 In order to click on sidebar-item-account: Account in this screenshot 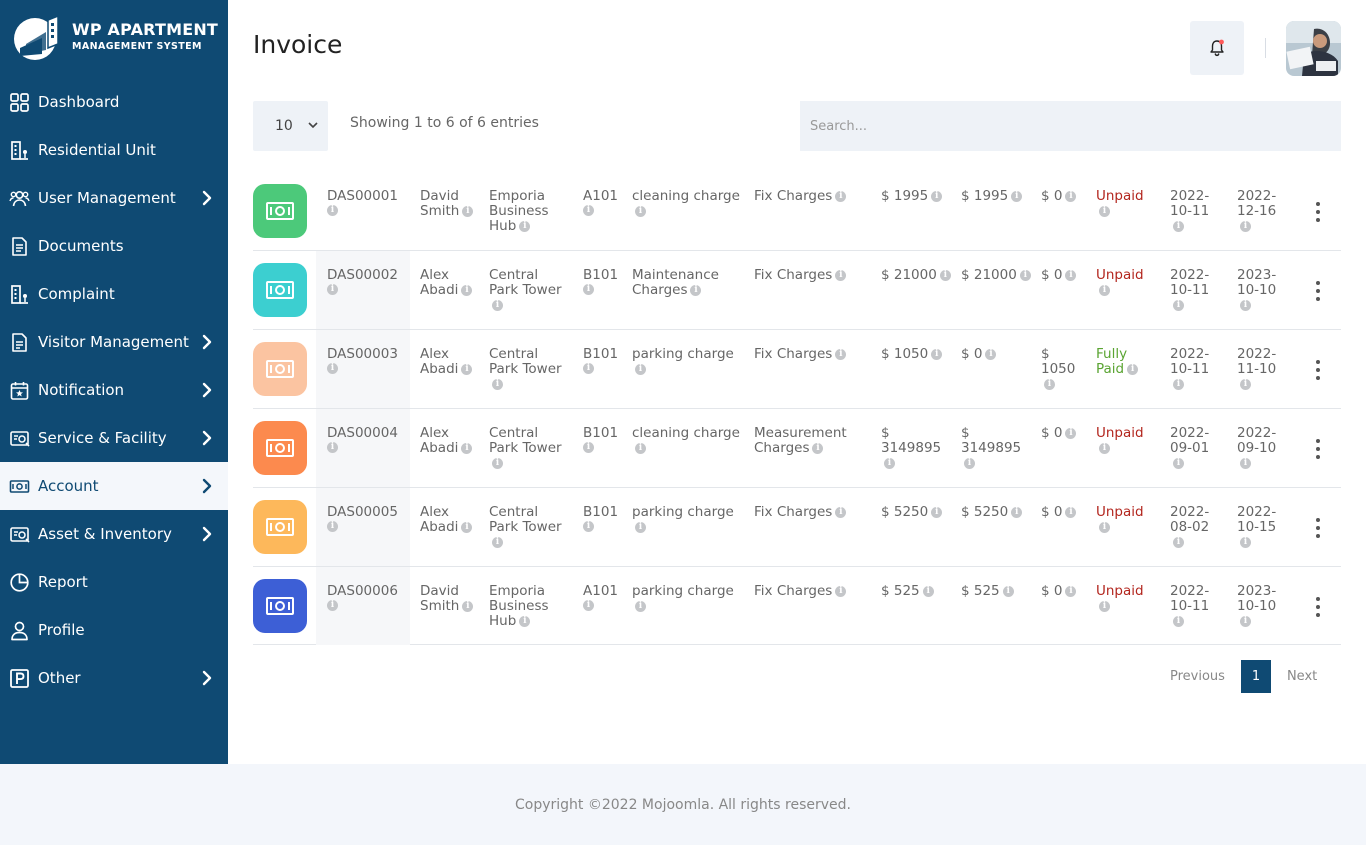, I will do `click(114, 486)`.